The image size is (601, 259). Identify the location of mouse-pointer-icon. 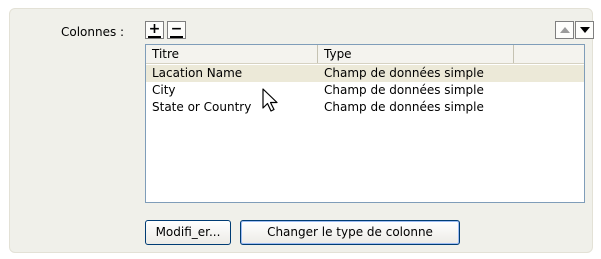
(270, 100).